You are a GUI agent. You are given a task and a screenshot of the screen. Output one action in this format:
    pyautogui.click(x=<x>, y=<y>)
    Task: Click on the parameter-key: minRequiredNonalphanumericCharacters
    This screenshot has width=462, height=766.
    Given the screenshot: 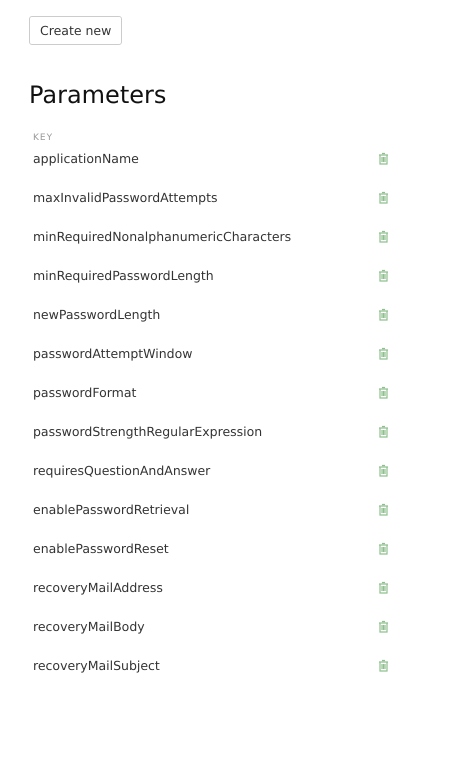 What is the action you would take?
    pyautogui.click(x=162, y=236)
    